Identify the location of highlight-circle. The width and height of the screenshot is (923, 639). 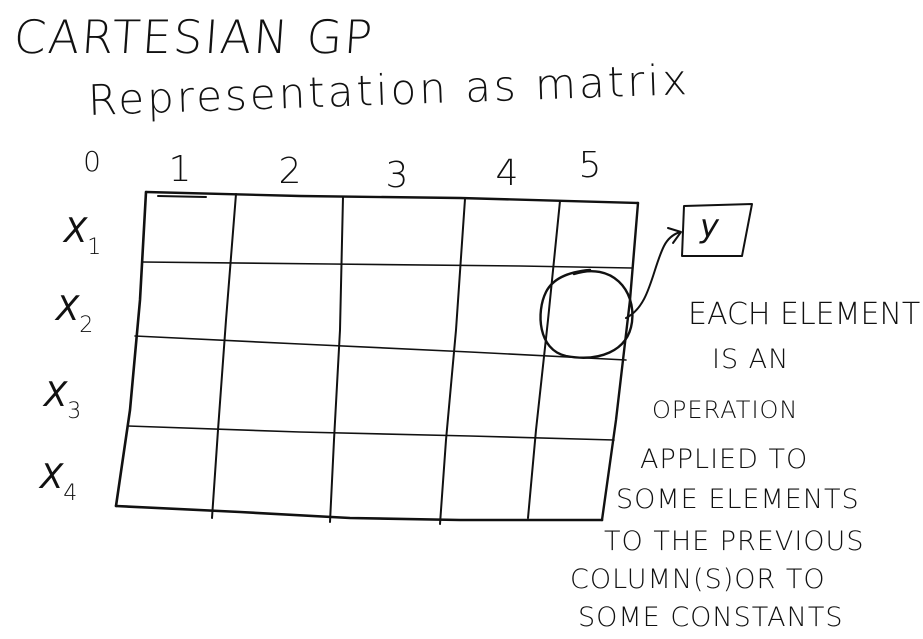
(586, 313).